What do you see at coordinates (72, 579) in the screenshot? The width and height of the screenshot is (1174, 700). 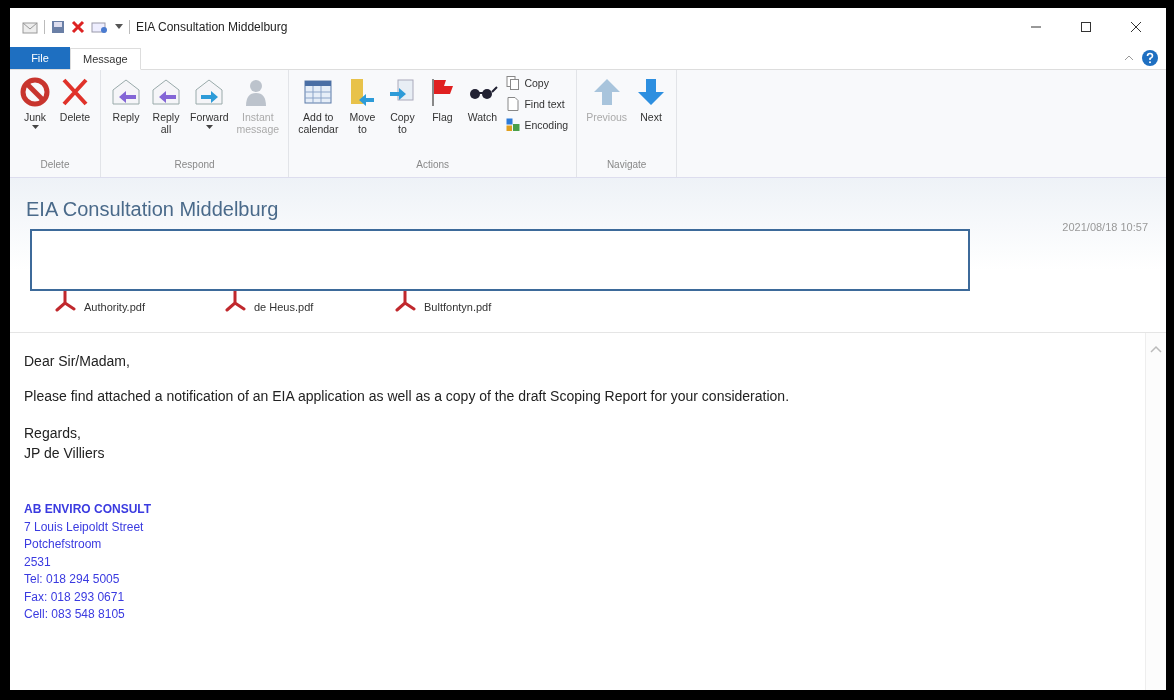 I see `signature-line: Tel: 018 294 5005` at bounding box center [72, 579].